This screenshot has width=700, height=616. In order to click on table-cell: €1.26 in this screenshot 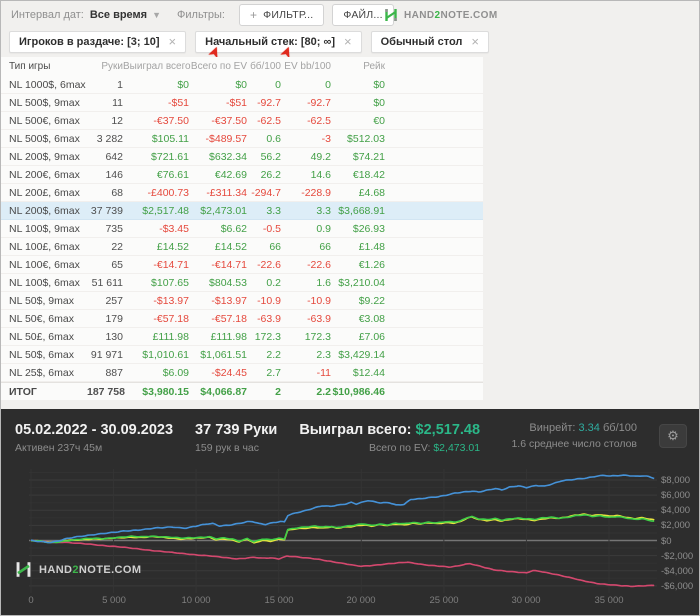, I will do `click(371, 264)`.